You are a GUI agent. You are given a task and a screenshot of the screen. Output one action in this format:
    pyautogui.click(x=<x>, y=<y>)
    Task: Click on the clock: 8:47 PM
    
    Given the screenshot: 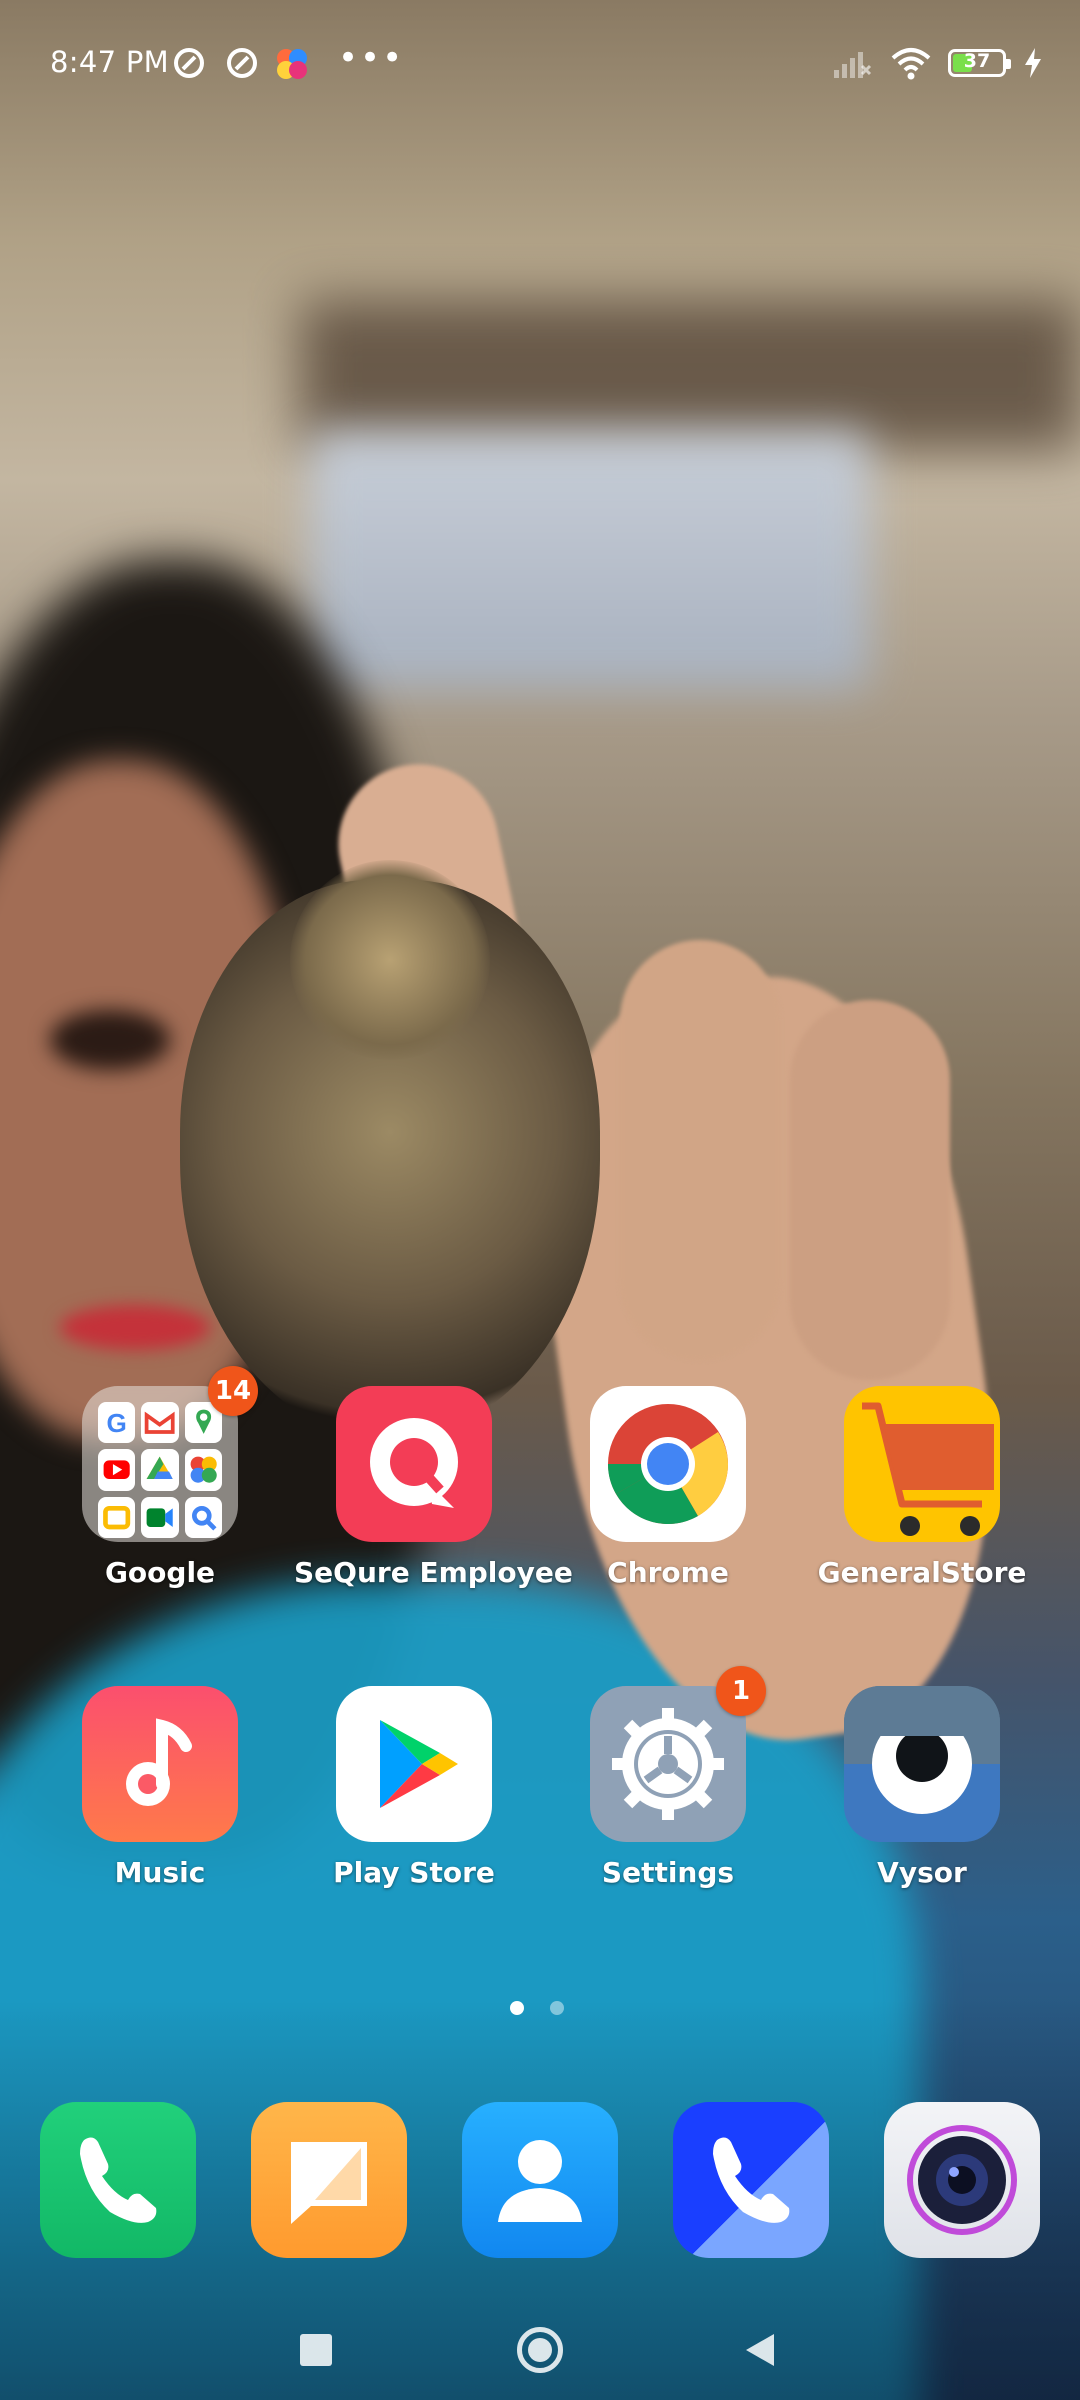 What is the action you would take?
    pyautogui.click(x=109, y=62)
    